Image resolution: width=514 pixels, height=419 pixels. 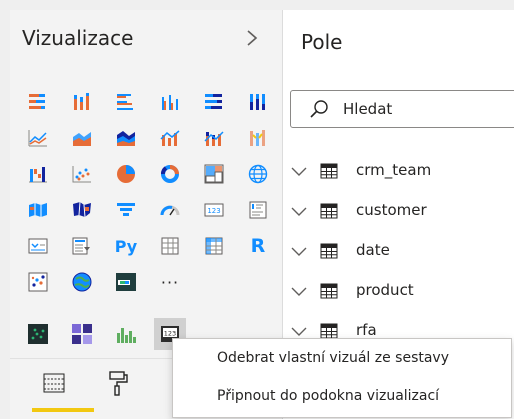 What do you see at coordinates (252, 40) in the screenshot?
I see `chevron-right-icon` at bounding box center [252, 40].